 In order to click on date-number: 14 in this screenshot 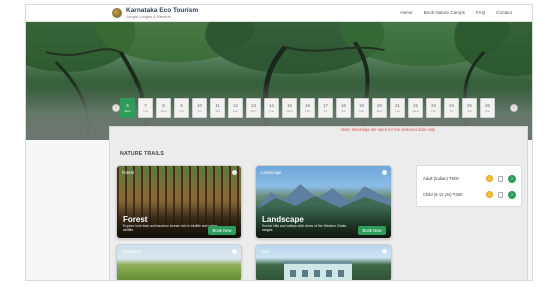, I will do `click(271, 105)`.